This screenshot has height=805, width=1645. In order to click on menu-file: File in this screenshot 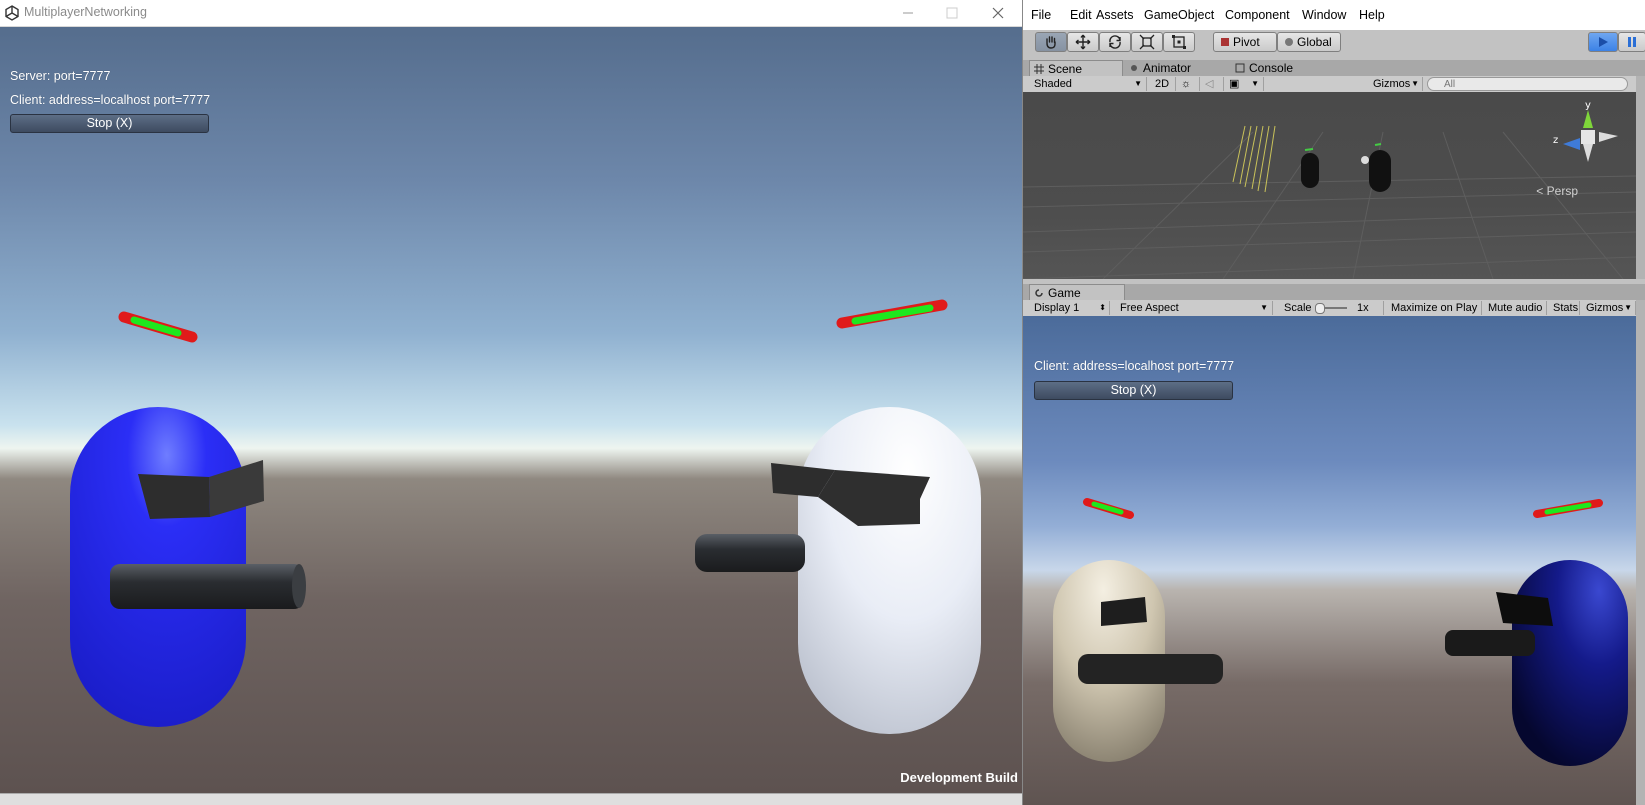, I will do `click(1041, 15)`.